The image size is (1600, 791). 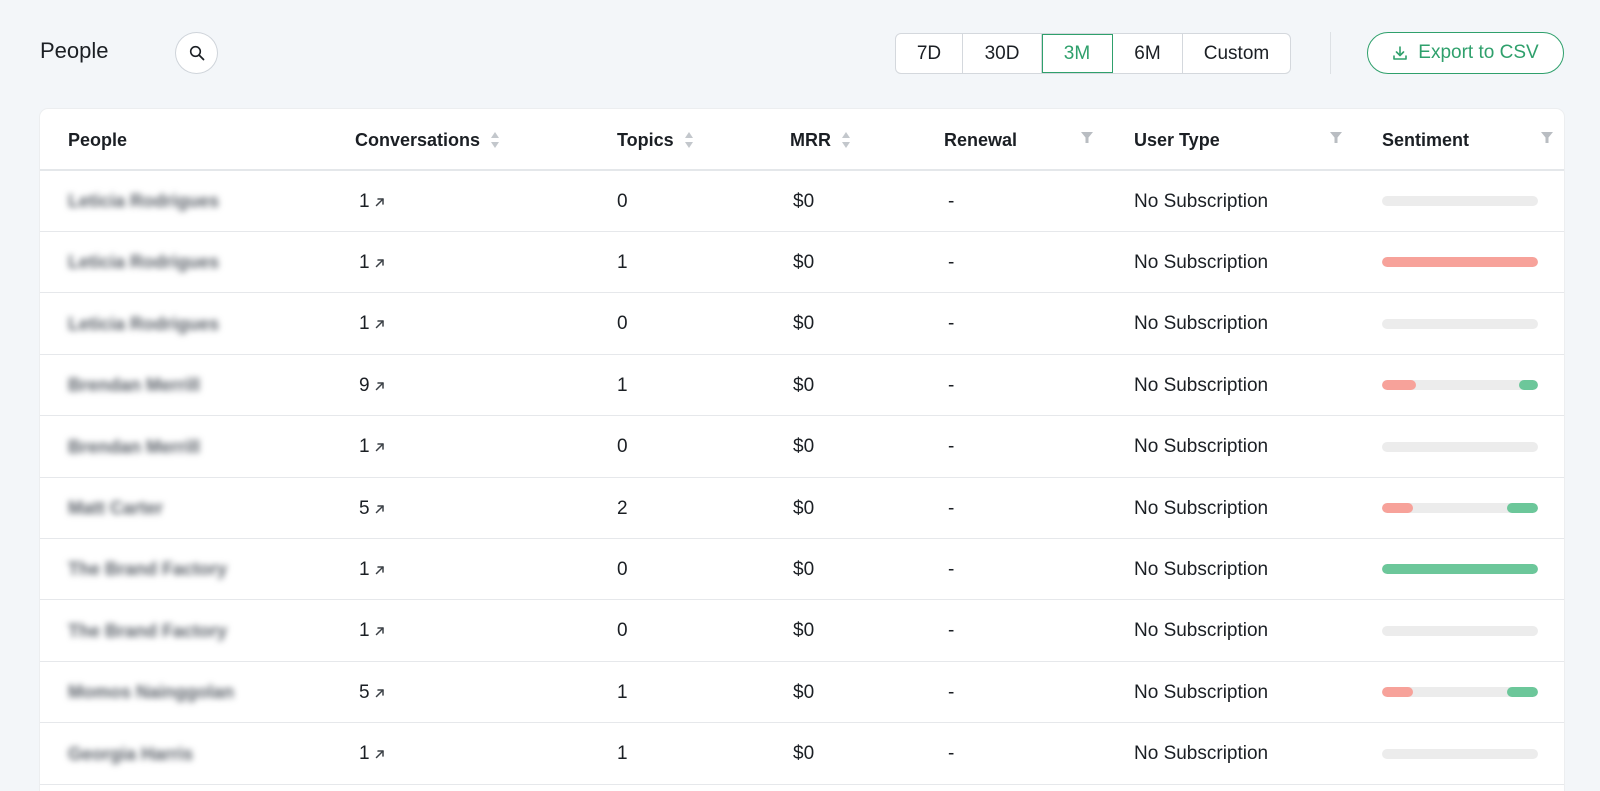 What do you see at coordinates (802, 386) in the screenshot?
I see `table-row: Brendan Merrill 9 1 $0 - No Subscription` at bounding box center [802, 386].